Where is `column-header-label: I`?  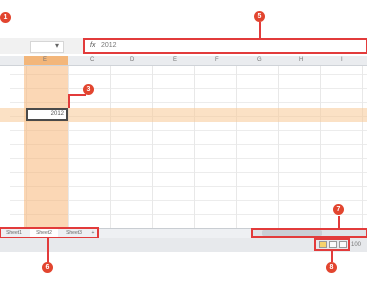
column-header-label: I is located at coordinates (342, 60).